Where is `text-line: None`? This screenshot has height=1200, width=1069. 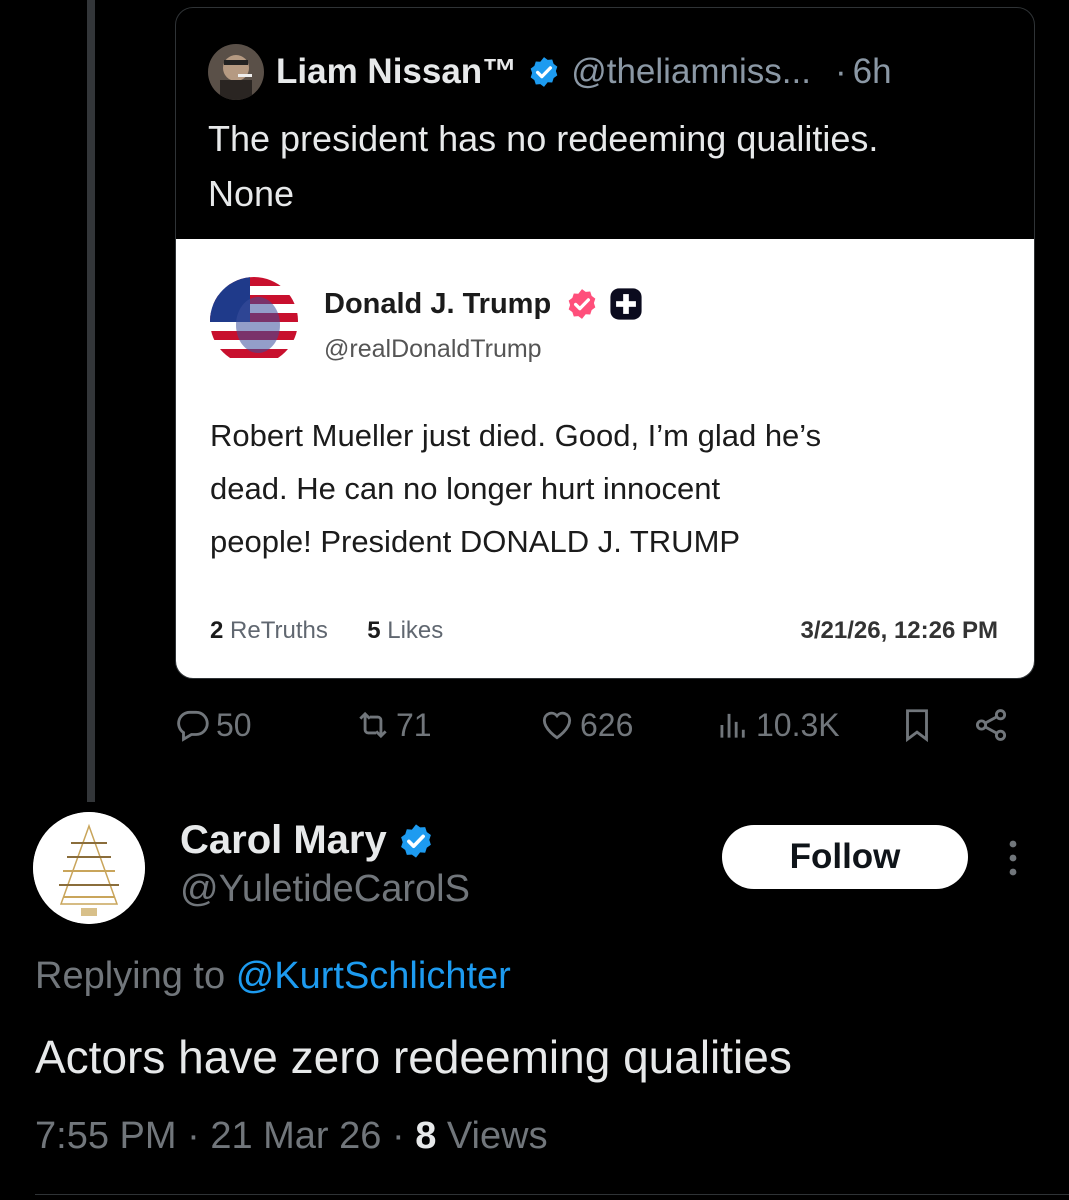 text-line: None is located at coordinates (251, 193).